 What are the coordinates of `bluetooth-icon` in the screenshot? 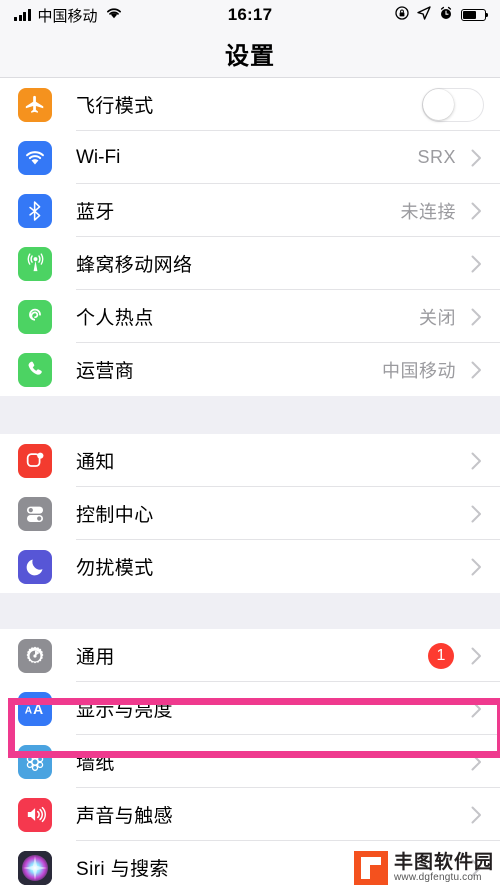 It's located at (35, 210).